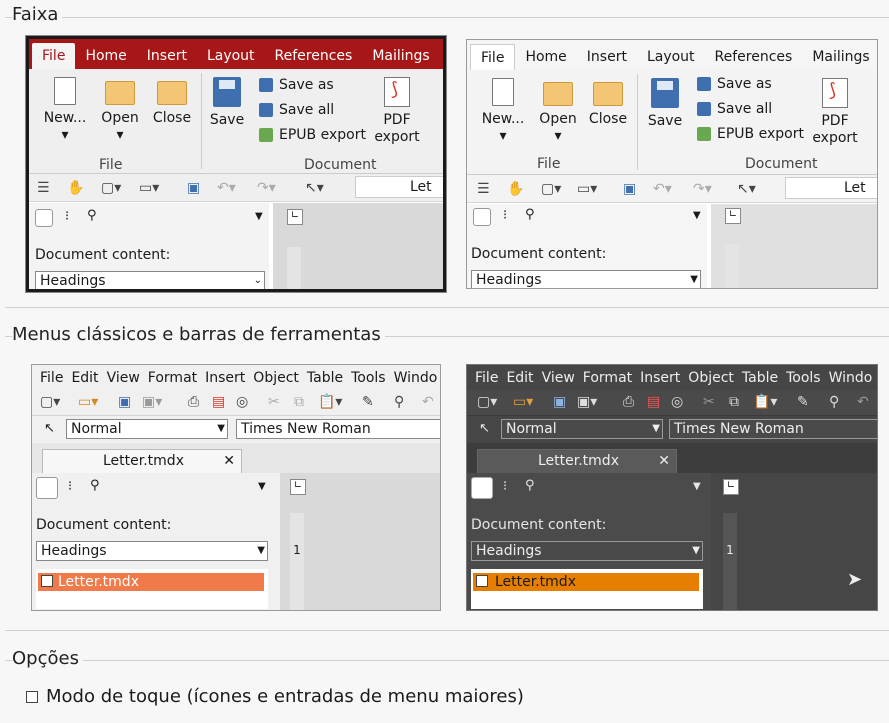 This screenshot has height=723, width=889. Describe the element at coordinates (803, 378) in the screenshot. I see `menu-tools: Tools` at that location.